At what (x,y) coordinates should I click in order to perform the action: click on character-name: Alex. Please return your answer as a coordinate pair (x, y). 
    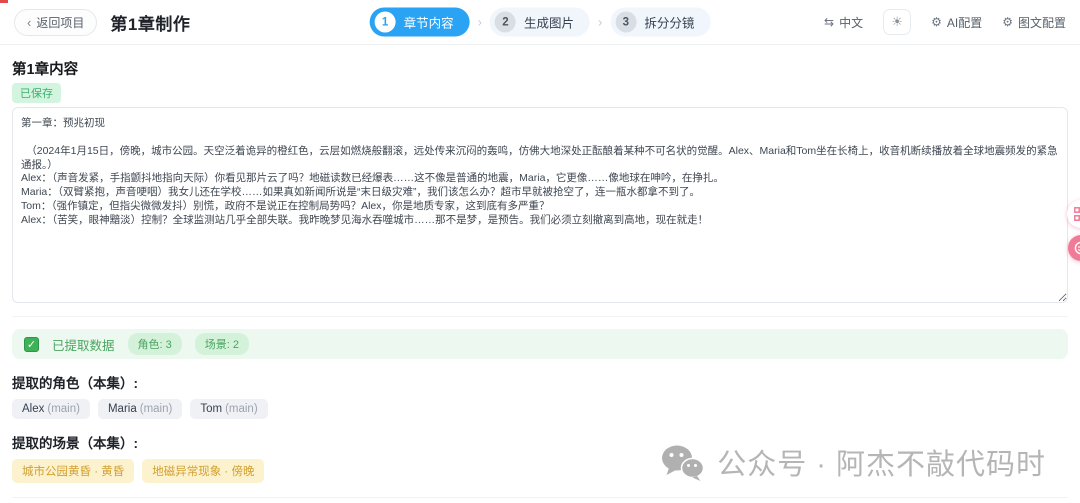
    Looking at the image, I should click on (33, 409).